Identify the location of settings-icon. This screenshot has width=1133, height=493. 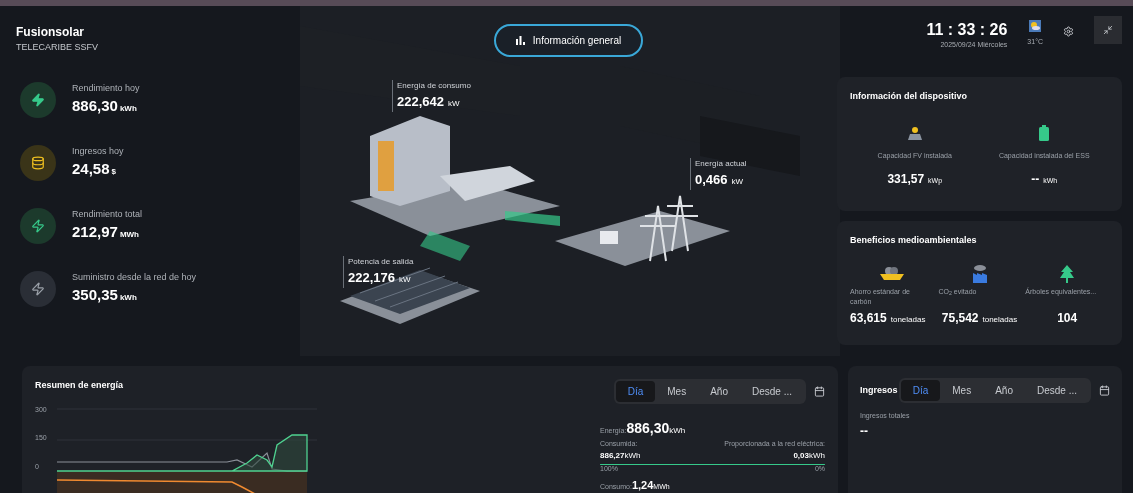
(1068, 31).